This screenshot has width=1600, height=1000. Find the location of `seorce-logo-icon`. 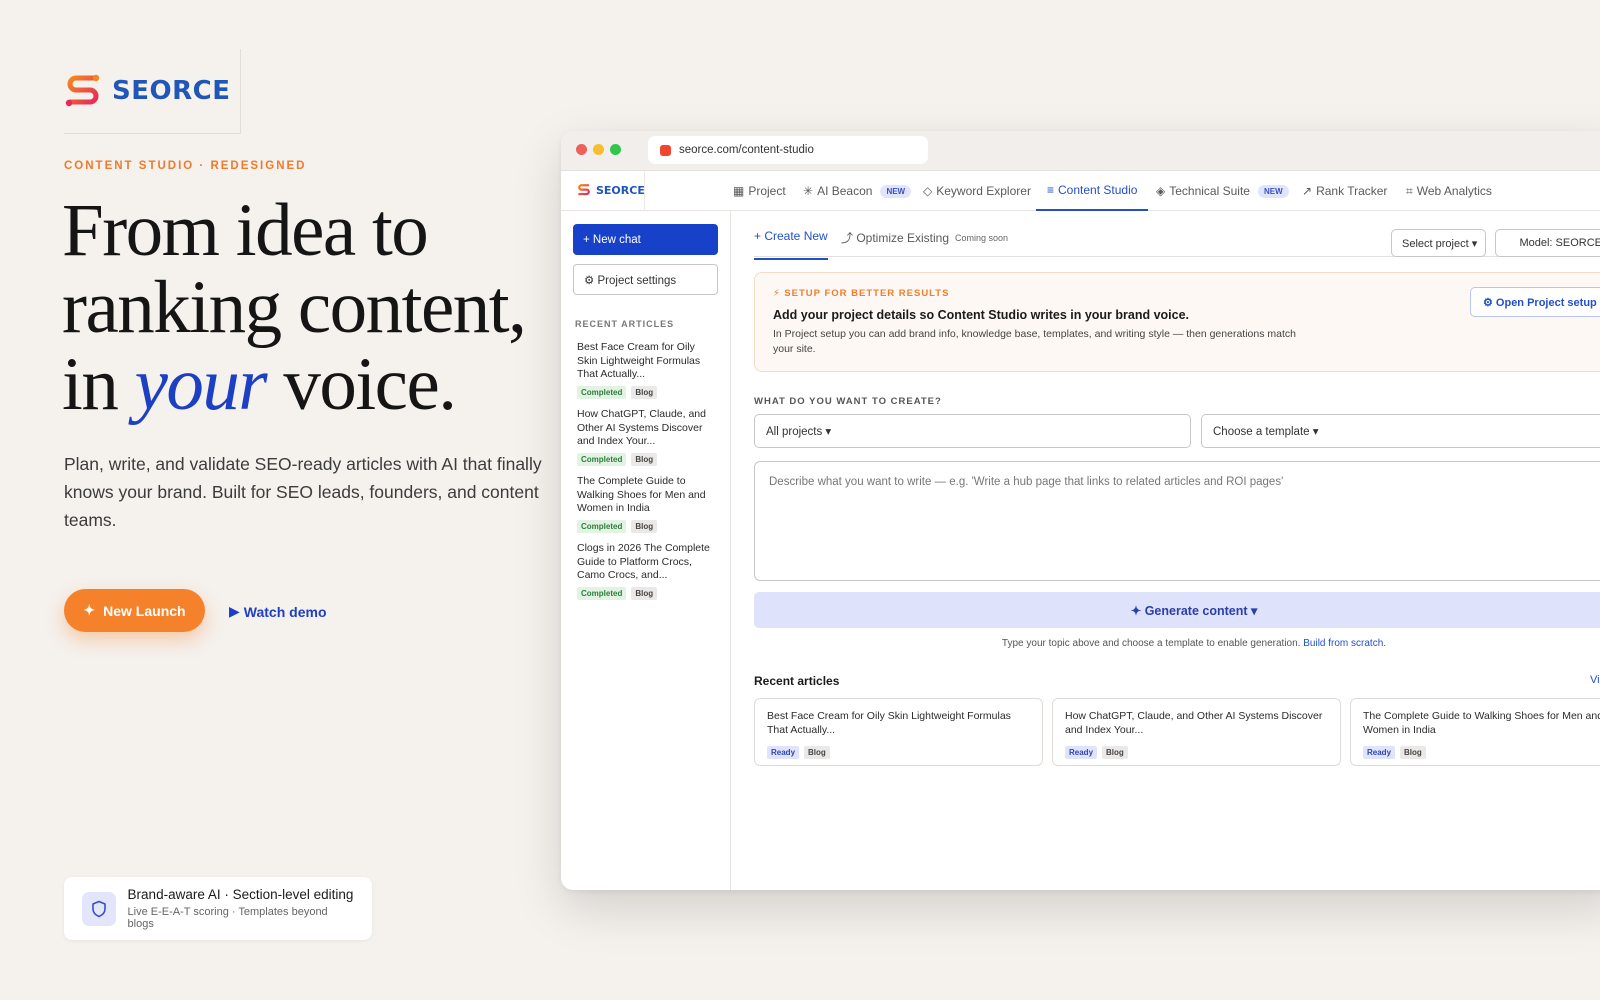

seorce-logo-icon is located at coordinates (82, 90).